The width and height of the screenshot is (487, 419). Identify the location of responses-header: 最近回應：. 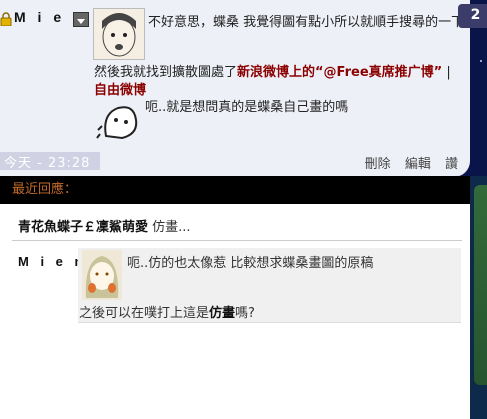
(235, 190).